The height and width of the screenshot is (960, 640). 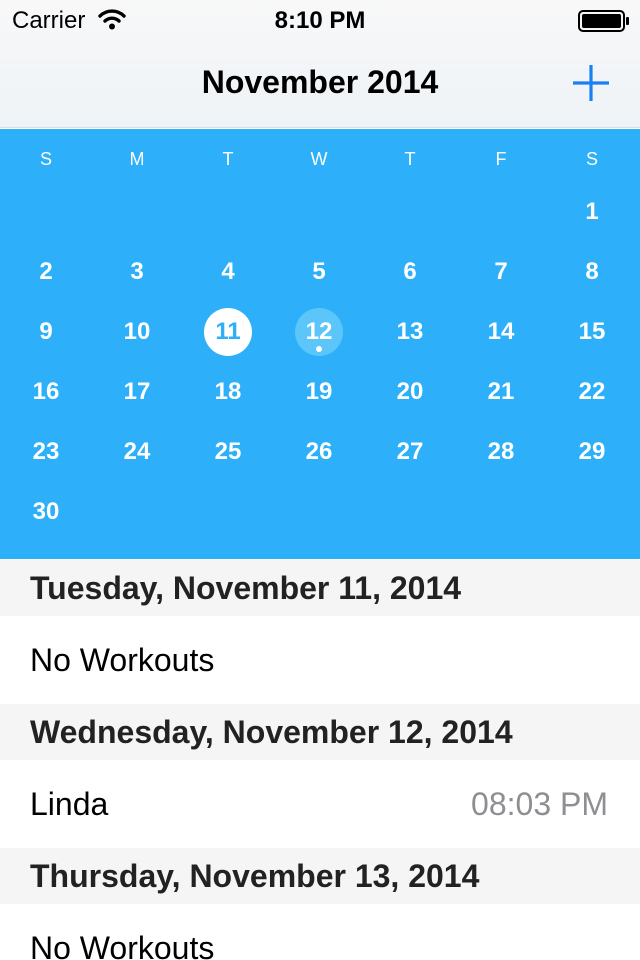 I want to click on calendar-day-4: 4, so click(x=228, y=272).